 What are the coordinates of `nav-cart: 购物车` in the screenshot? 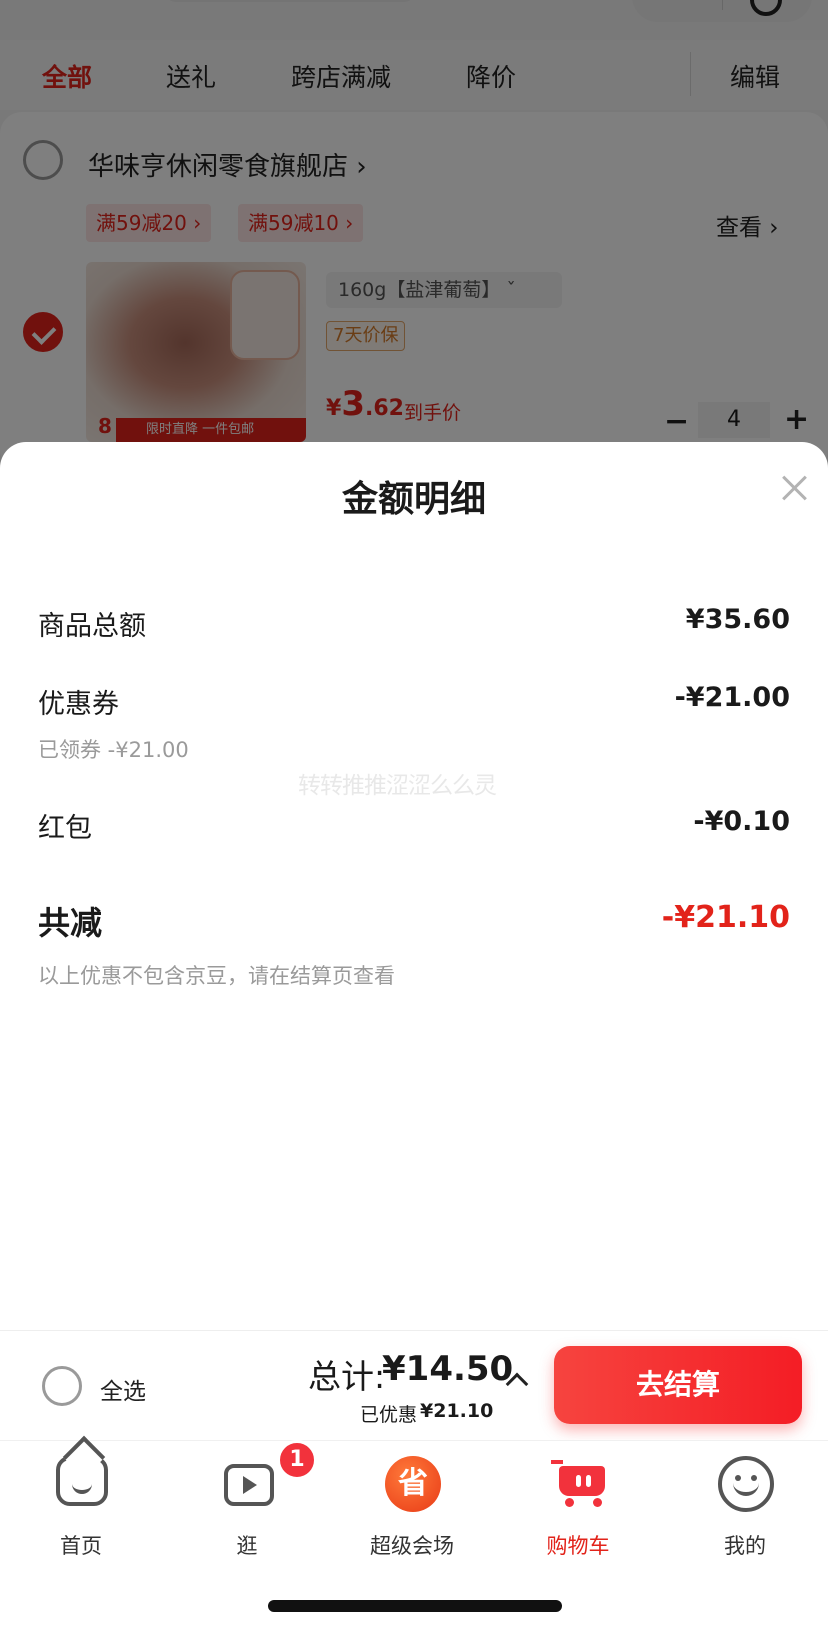 It's located at (578, 1501).